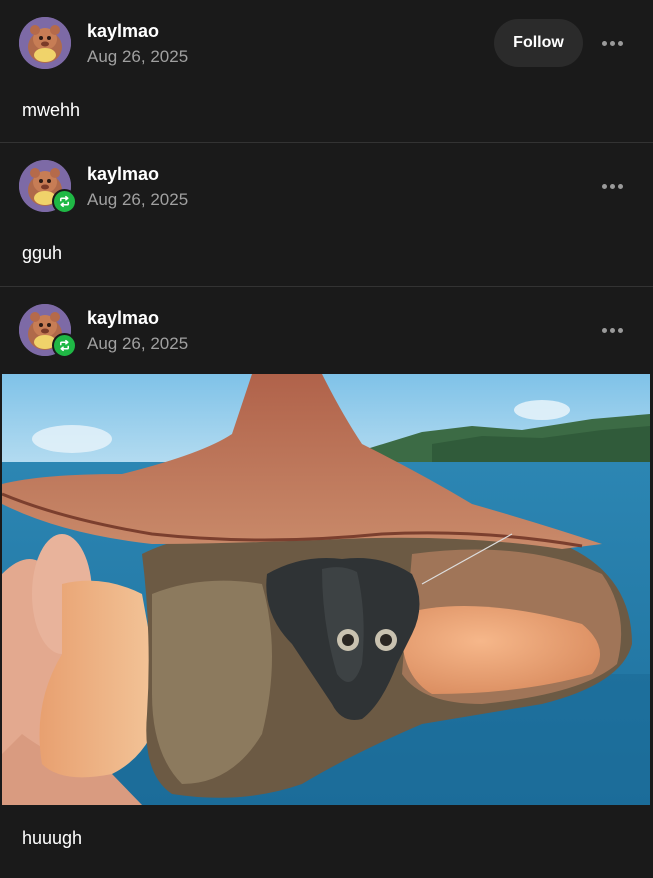 This screenshot has height=878, width=653. I want to click on post-body-text: mwehh, so click(51, 110).